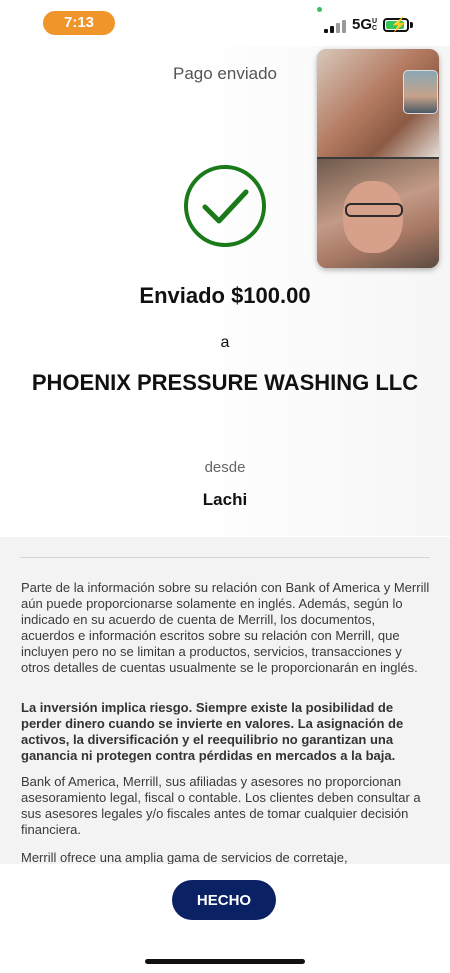 This screenshot has height=973, width=450. What do you see at coordinates (225, 961) in the screenshot?
I see `home-indicator` at bounding box center [225, 961].